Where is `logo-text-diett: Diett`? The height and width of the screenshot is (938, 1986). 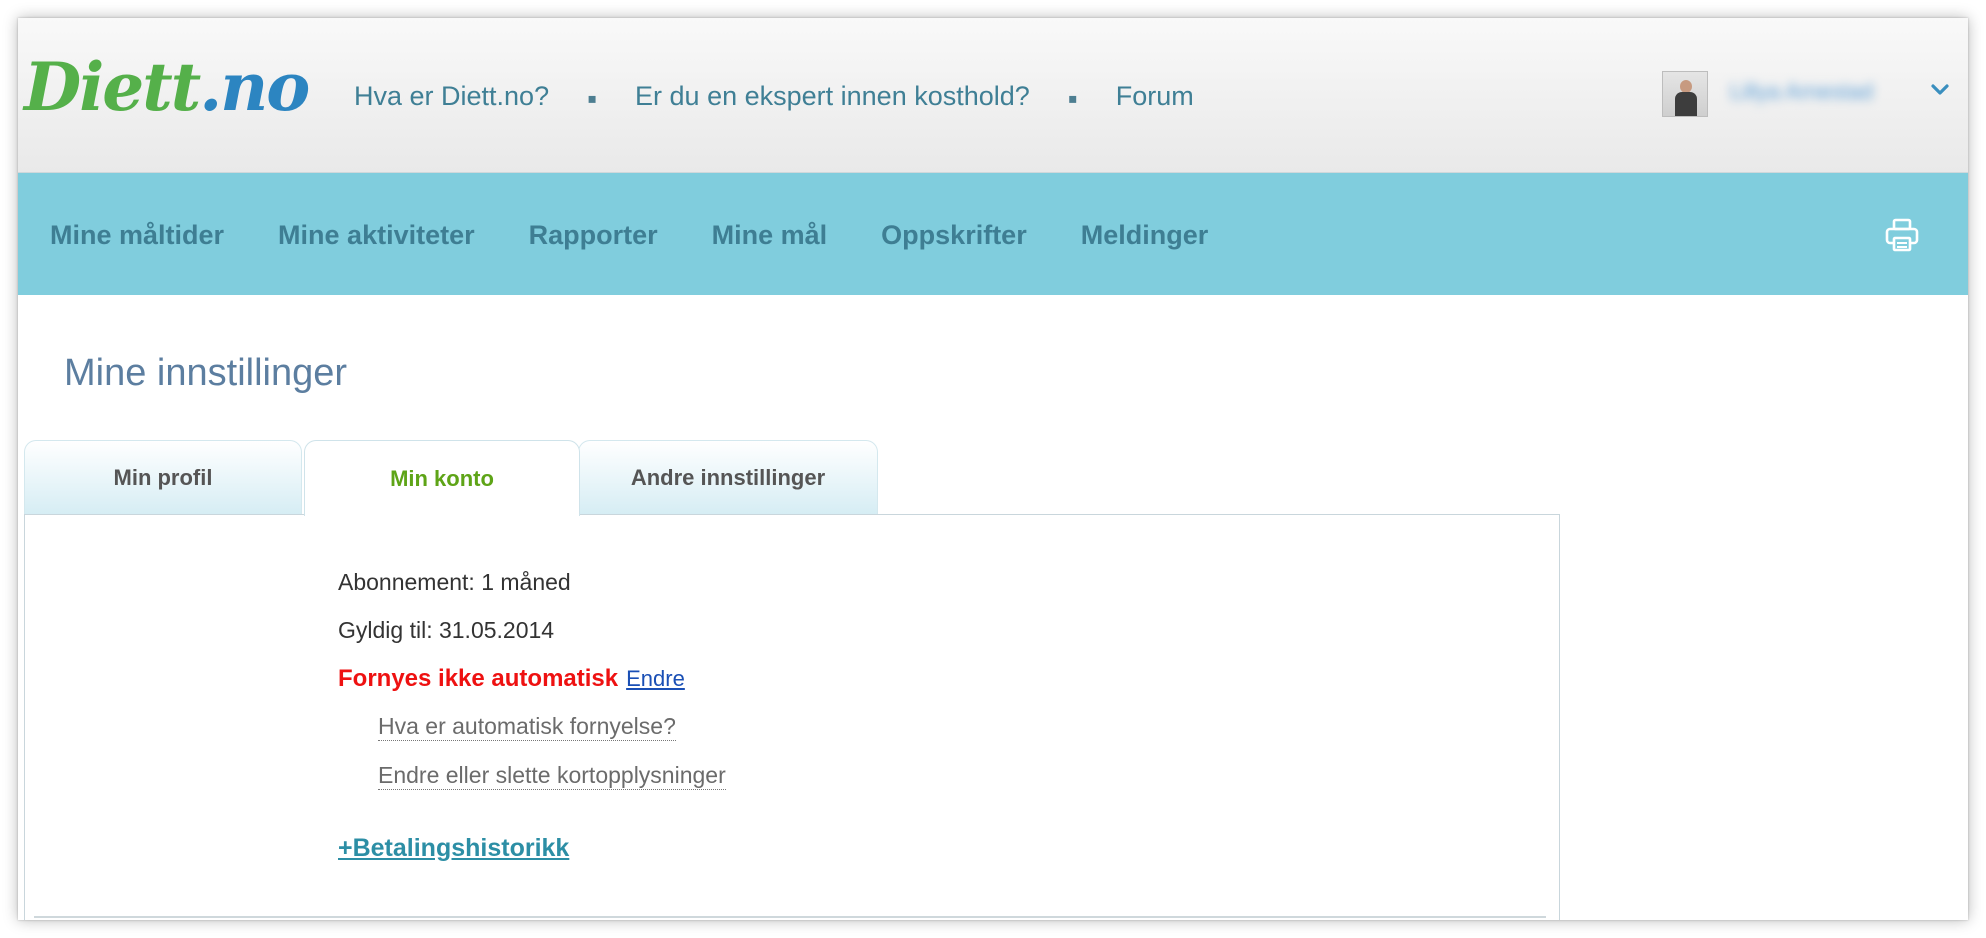
logo-text-diett: Diett is located at coordinates (112, 87).